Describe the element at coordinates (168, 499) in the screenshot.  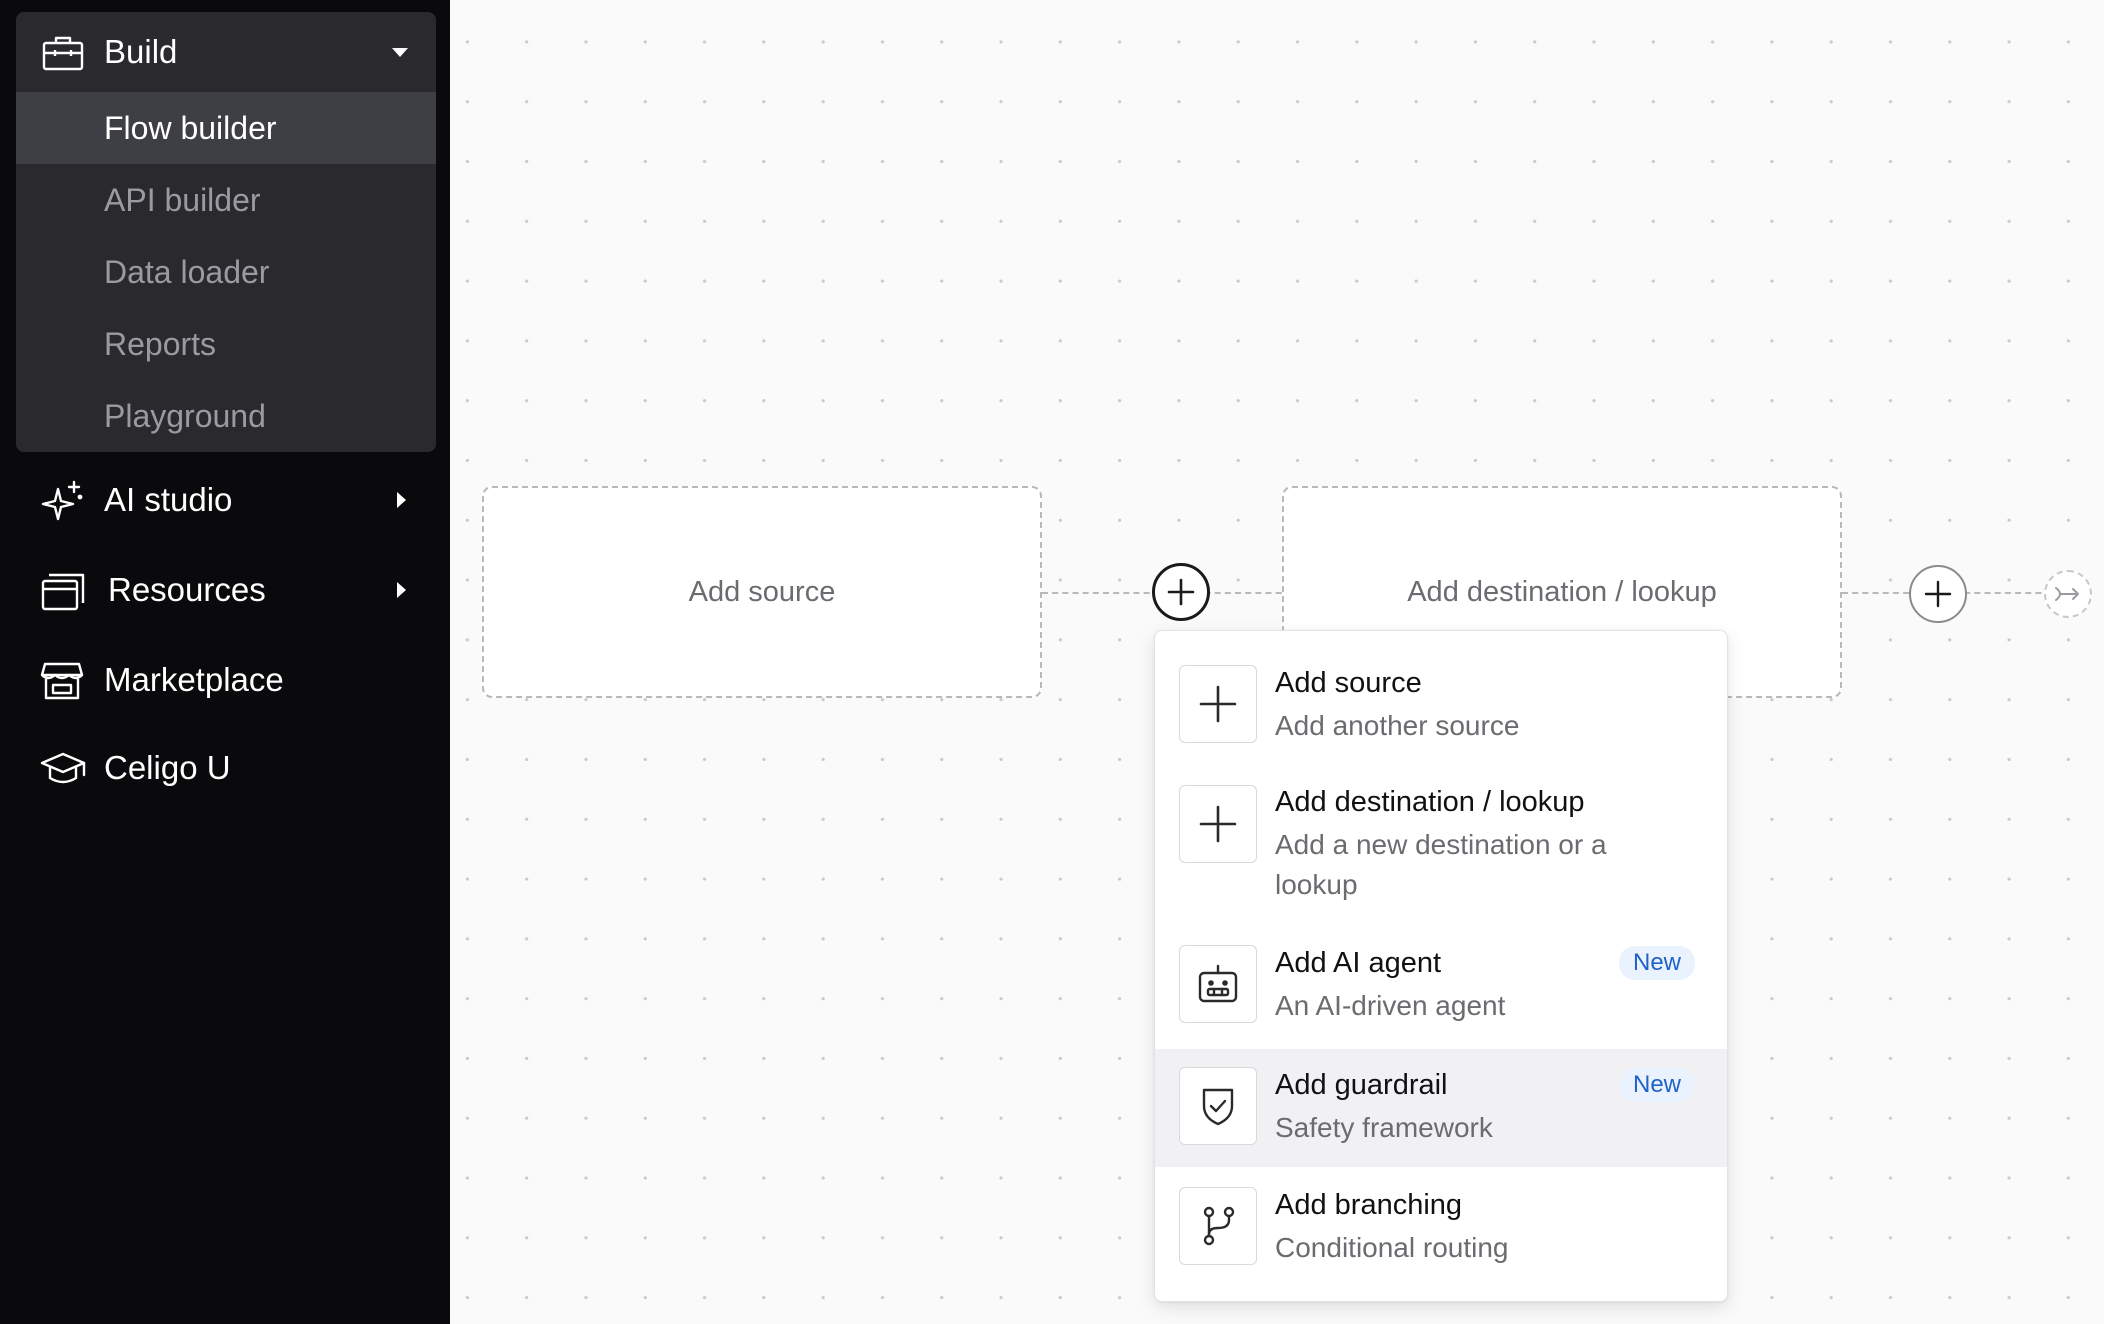
I see `sidebar-item-label: AI studio` at that location.